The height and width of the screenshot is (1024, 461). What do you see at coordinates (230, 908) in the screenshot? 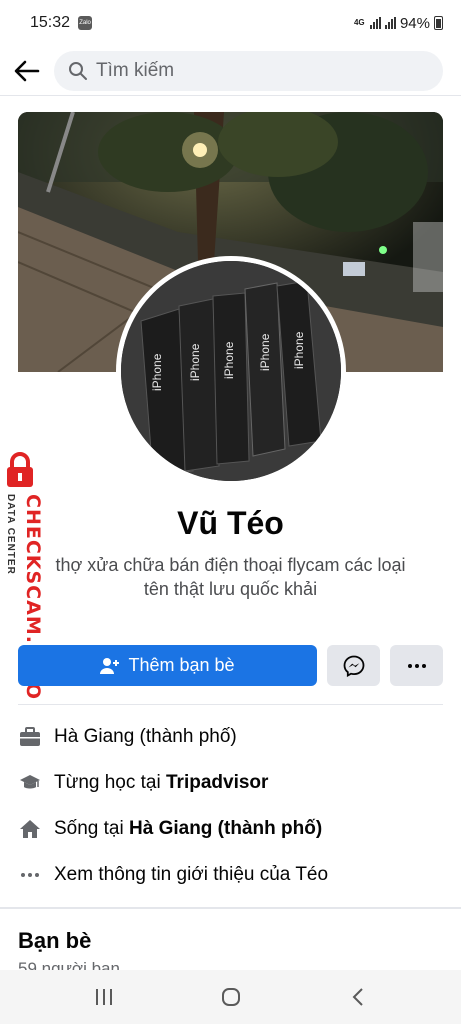
I see `section-separator` at bounding box center [230, 908].